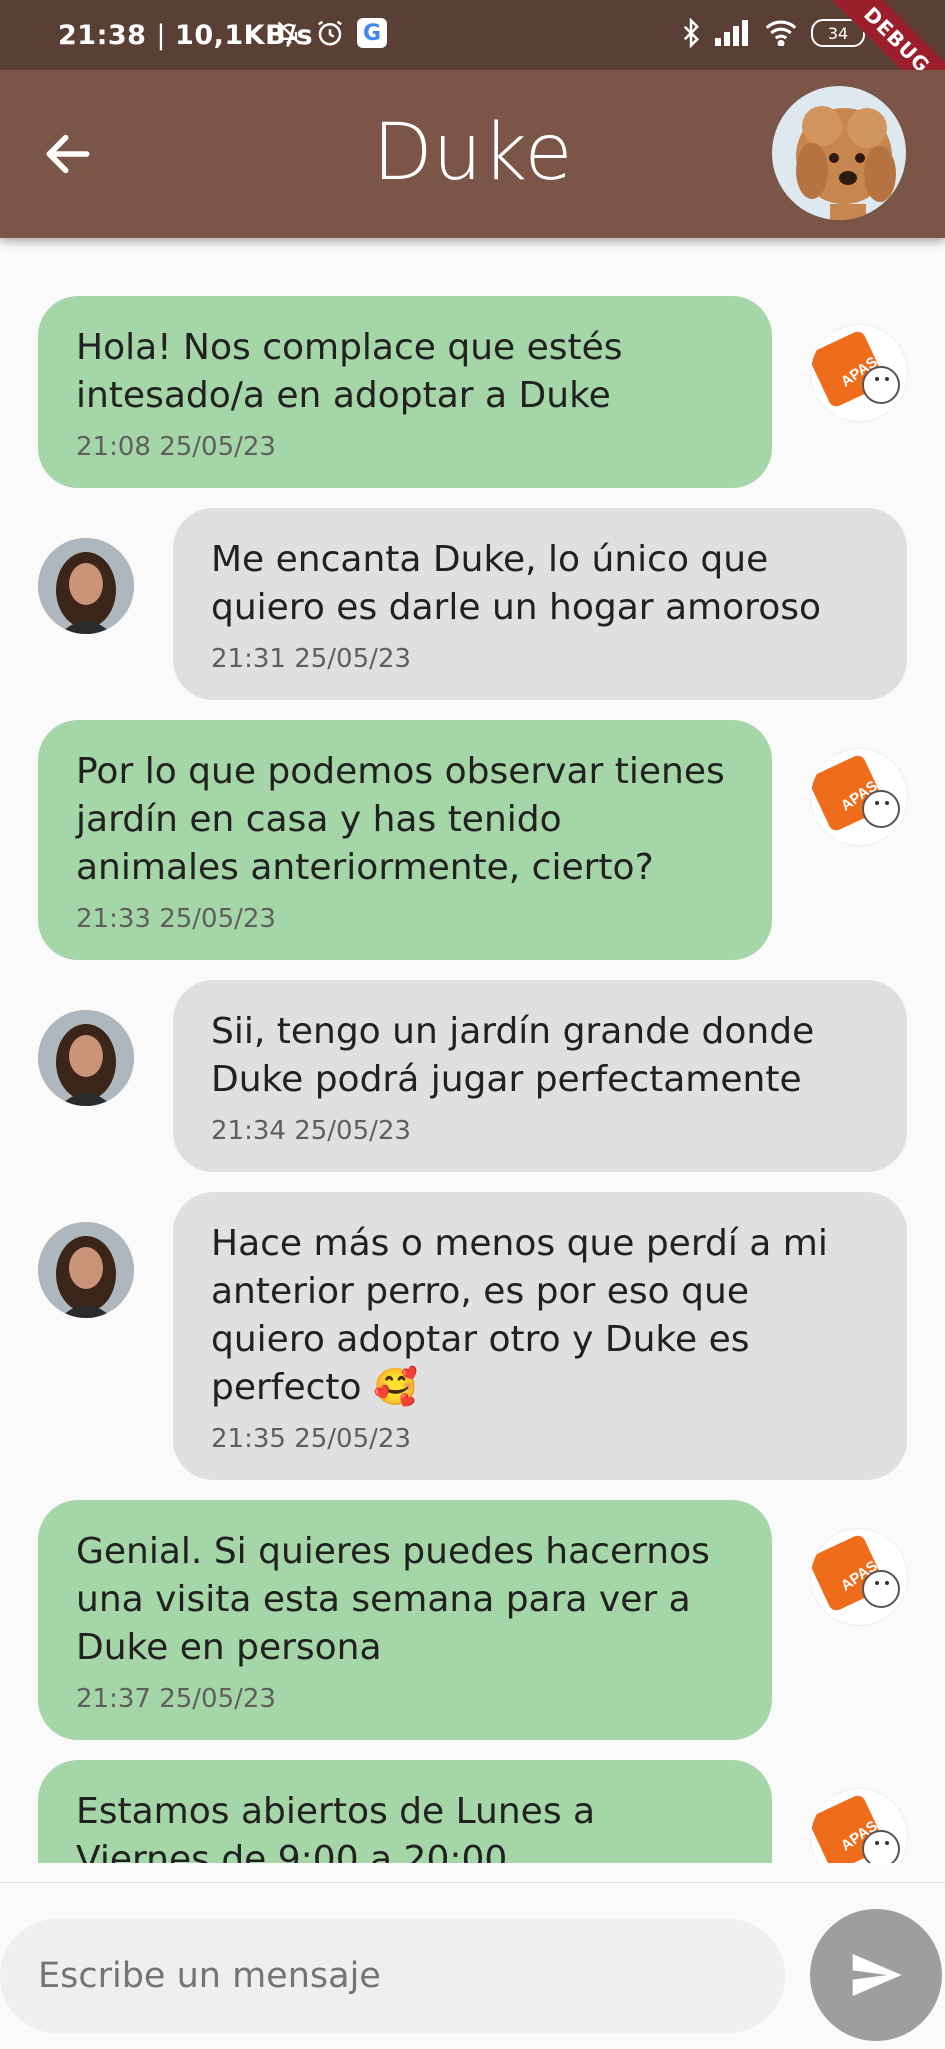 This screenshot has height=2049, width=945. Describe the element at coordinates (691, 33) in the screenshot. I see `bluetooth-icon` at that location.